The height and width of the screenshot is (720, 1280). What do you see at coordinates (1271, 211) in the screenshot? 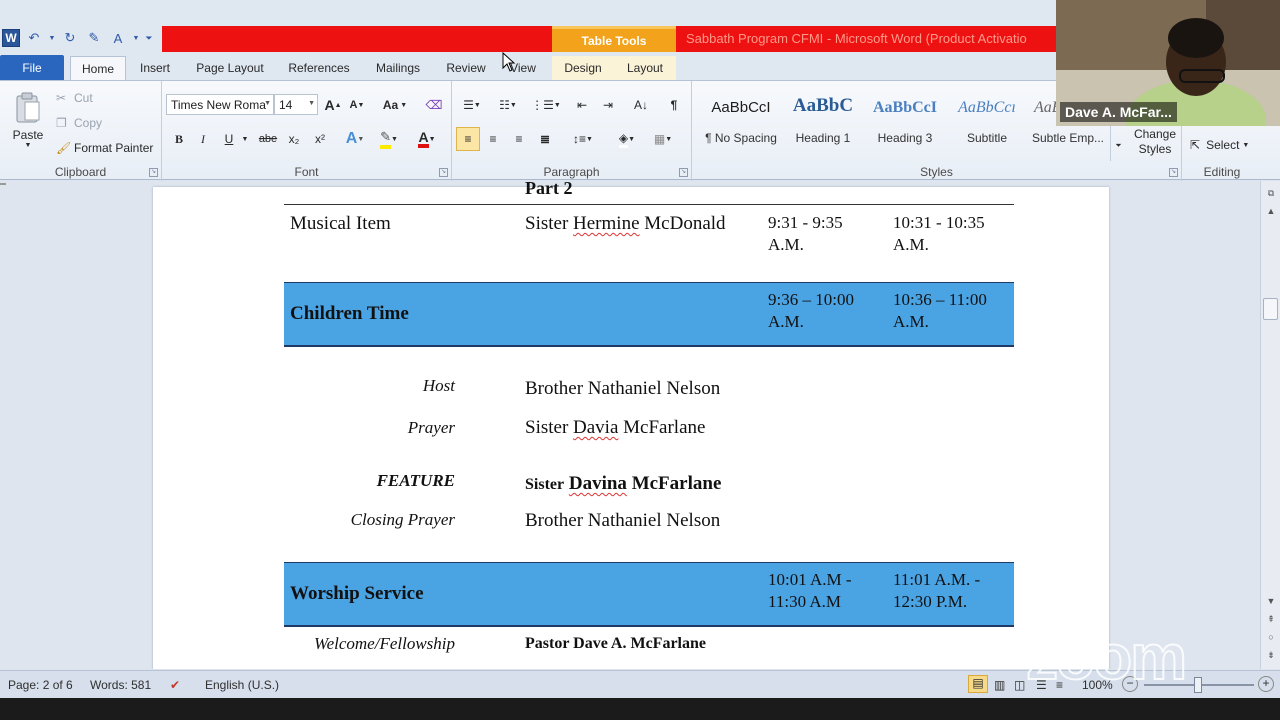
I see `scroll-up-icon: ▲` at bounding box center [1271, 211].